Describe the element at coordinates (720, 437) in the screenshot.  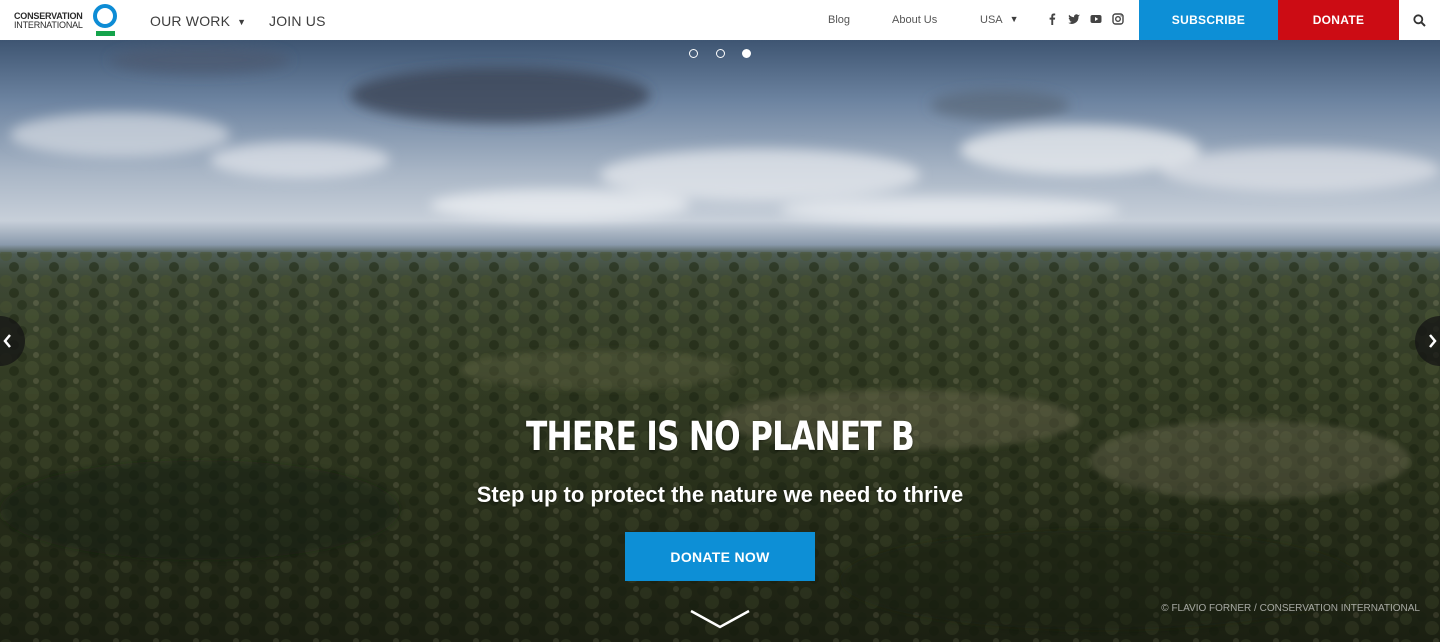
I see `hero-headline: THERE IS NO PLANET B` at that location.